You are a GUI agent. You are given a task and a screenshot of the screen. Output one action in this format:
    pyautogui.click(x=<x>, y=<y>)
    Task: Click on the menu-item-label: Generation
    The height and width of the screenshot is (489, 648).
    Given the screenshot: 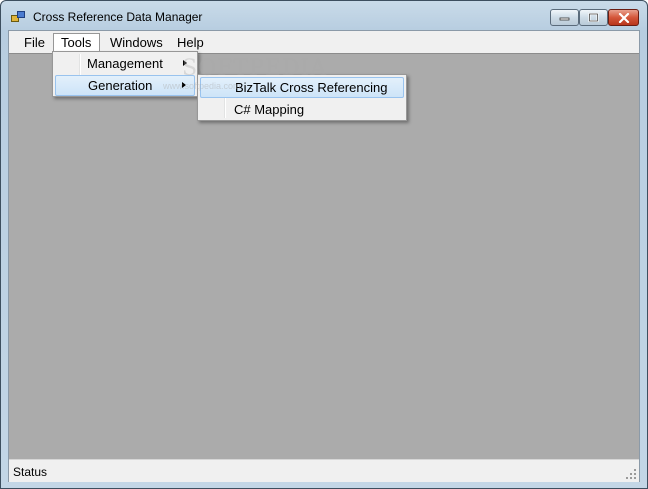 What is the action you would take?
    pyautogui.click(x=120, y=85)
    